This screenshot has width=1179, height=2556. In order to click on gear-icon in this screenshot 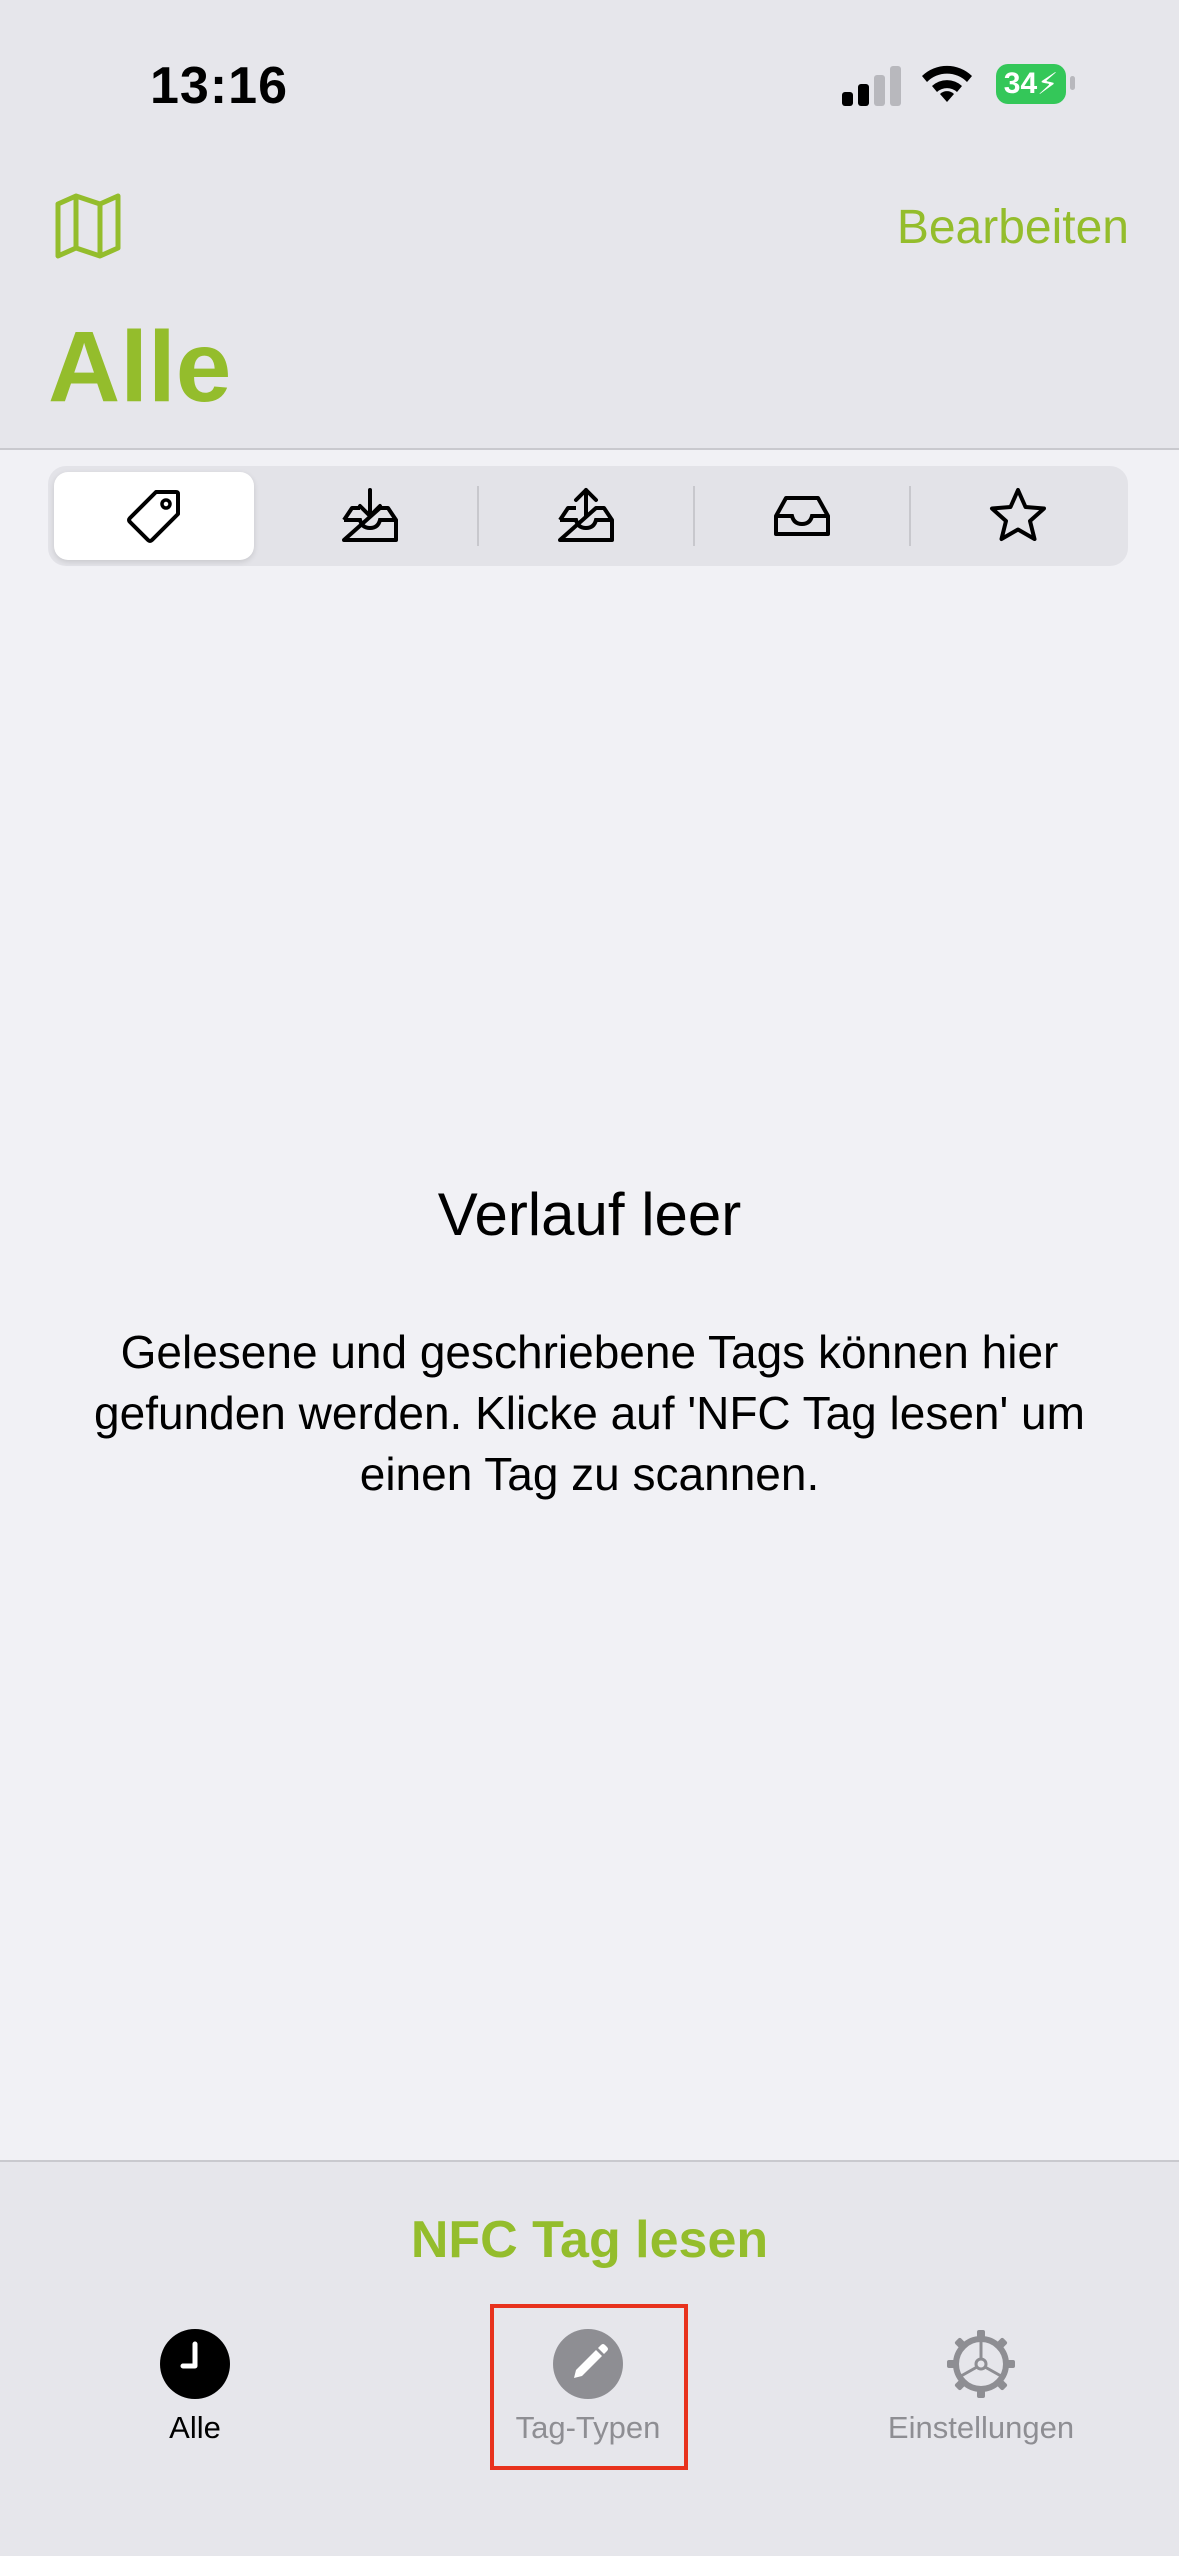, I will do `click(981, 2364)`.